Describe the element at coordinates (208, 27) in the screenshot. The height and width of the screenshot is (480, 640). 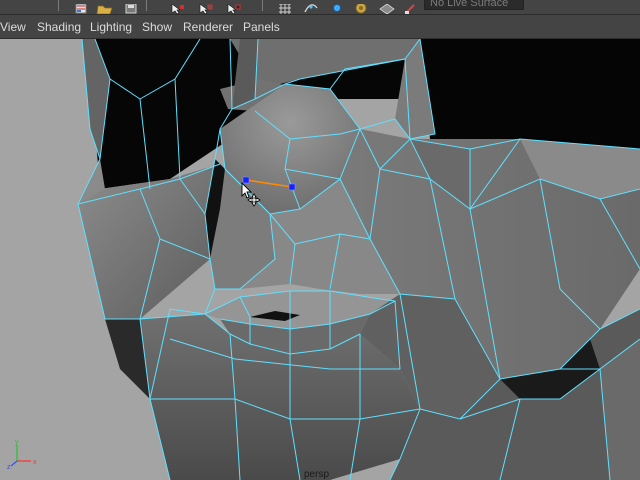
I see `menu-renderer: Renderer` at that location.